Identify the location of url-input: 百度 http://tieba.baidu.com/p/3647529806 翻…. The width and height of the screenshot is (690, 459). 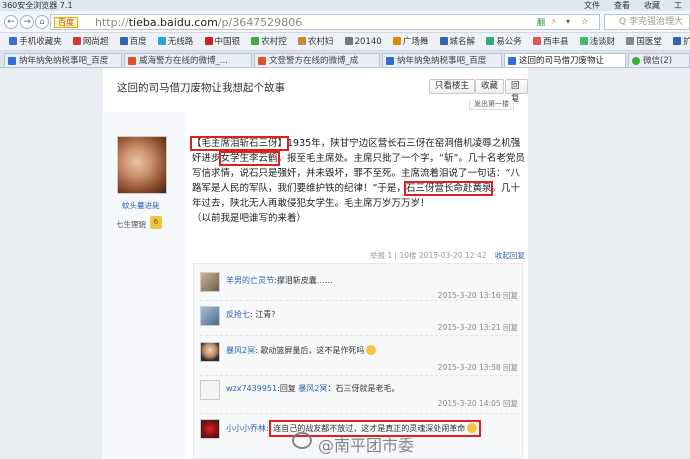
(325, 22).